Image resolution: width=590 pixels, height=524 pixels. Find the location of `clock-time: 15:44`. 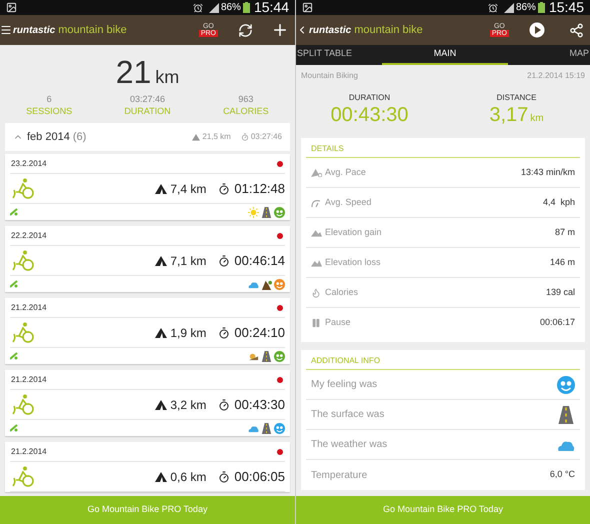

clock-time: 15:44 is located at coordinates (271, 8).